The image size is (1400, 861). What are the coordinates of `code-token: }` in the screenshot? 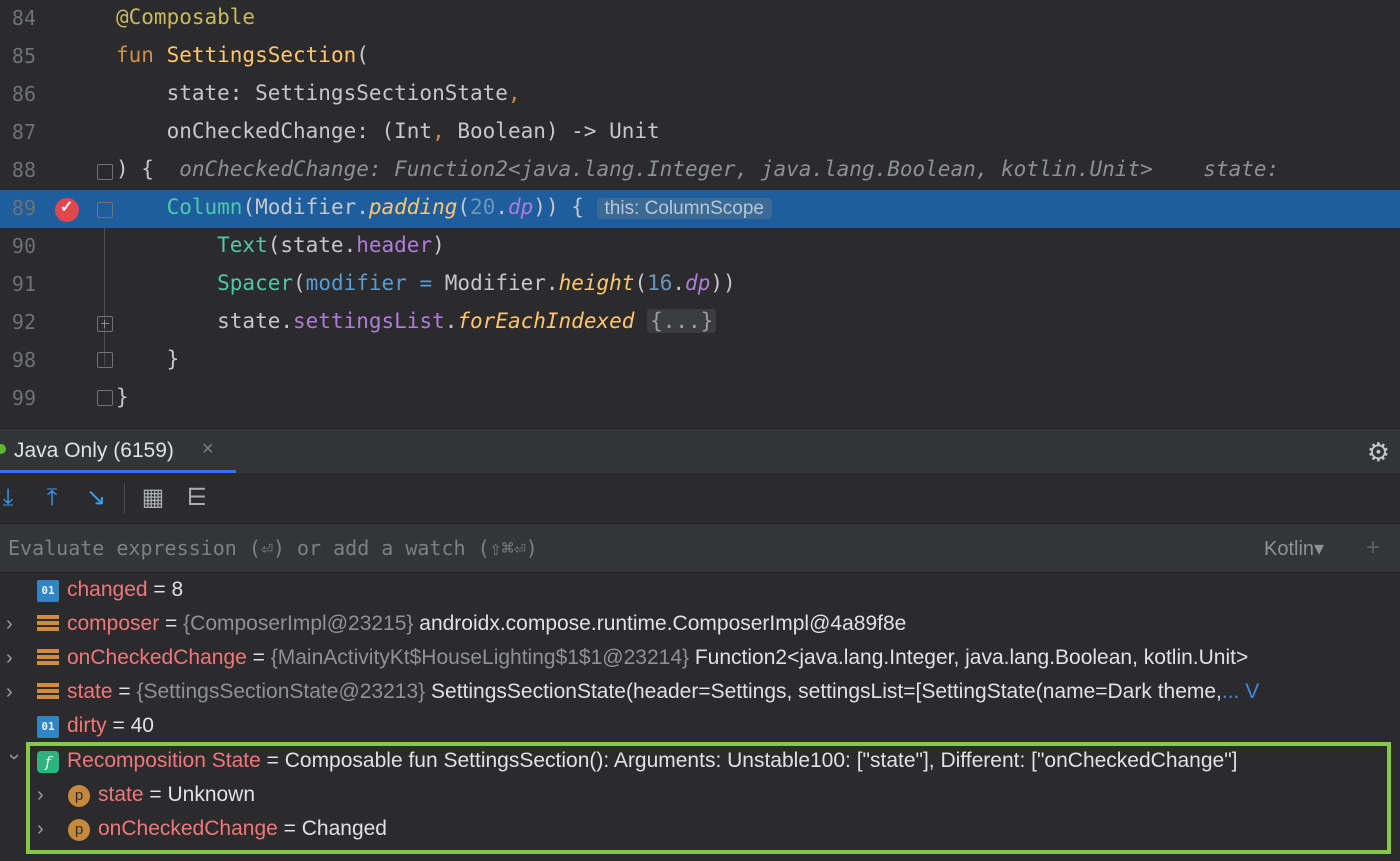 It's located at (148, 359).